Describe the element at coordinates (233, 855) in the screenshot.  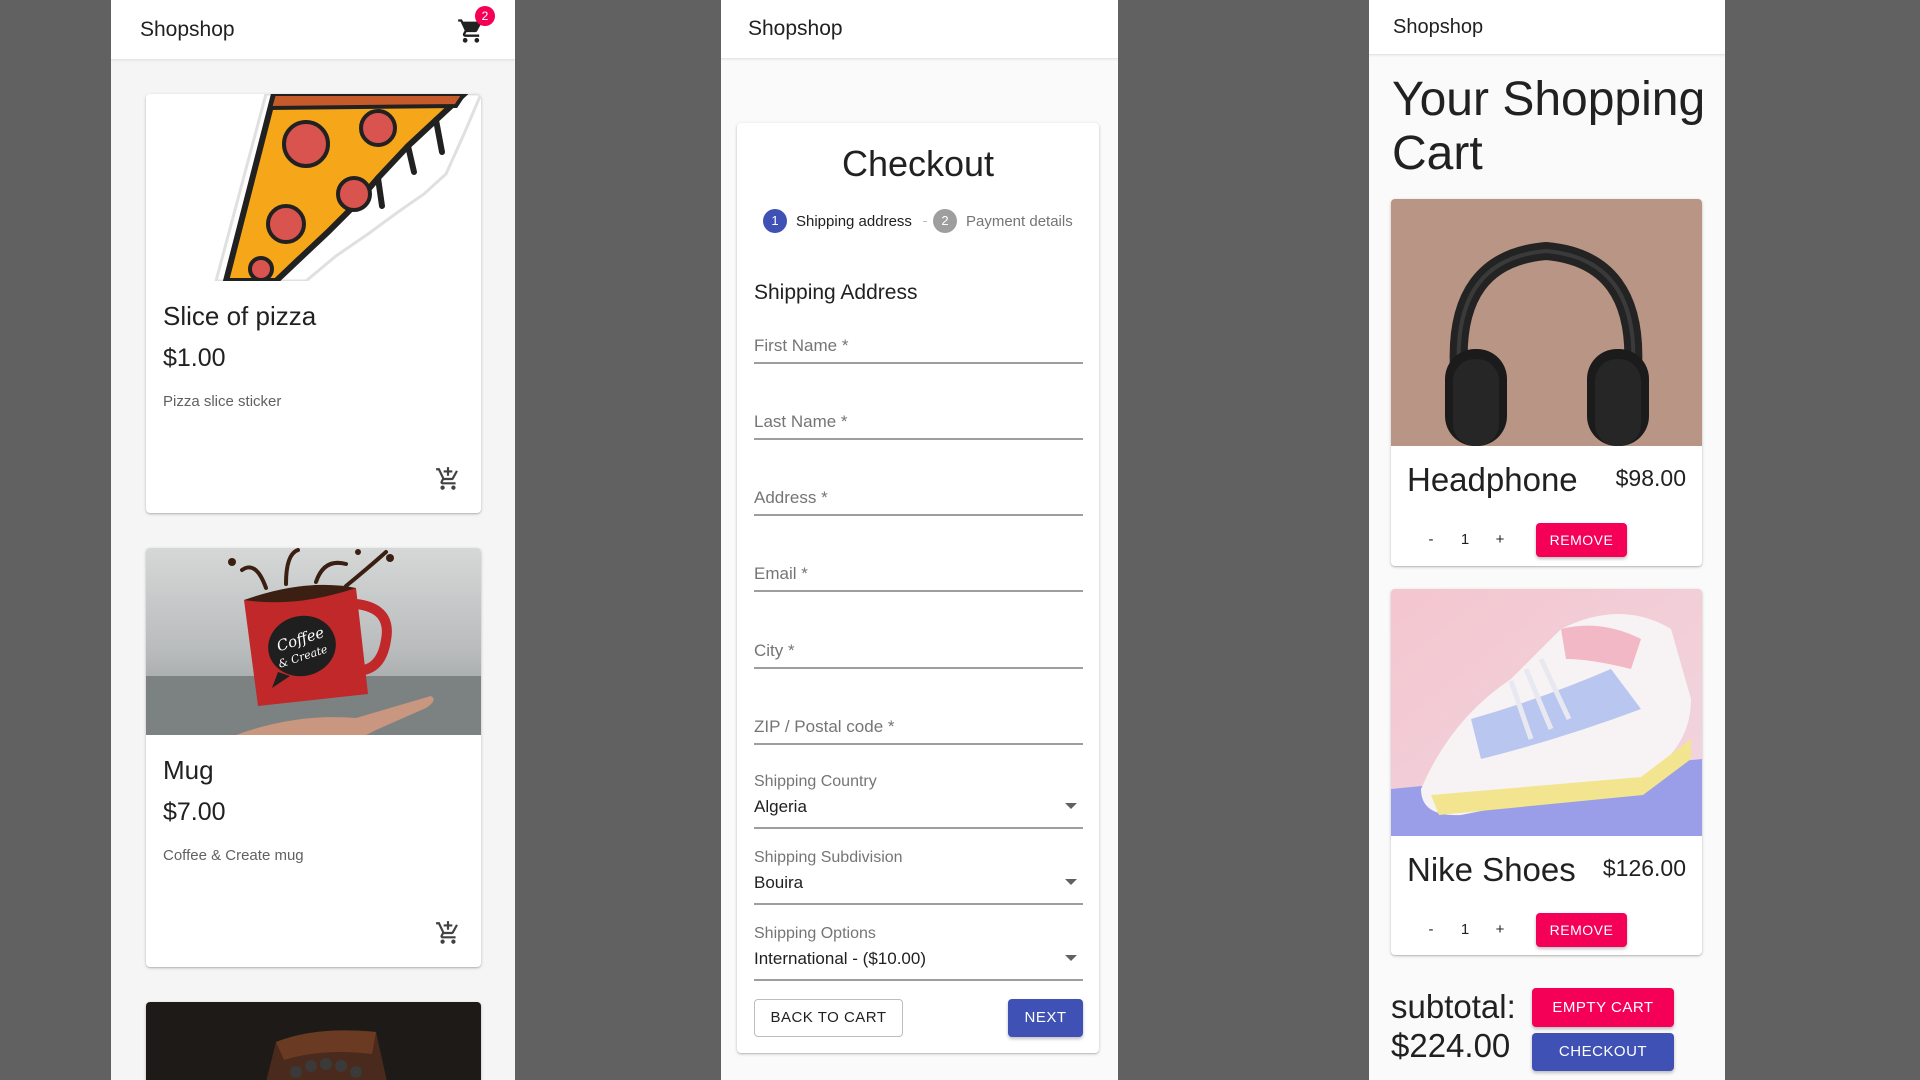
I see `product-description: Coffee & Create mug` at that location.